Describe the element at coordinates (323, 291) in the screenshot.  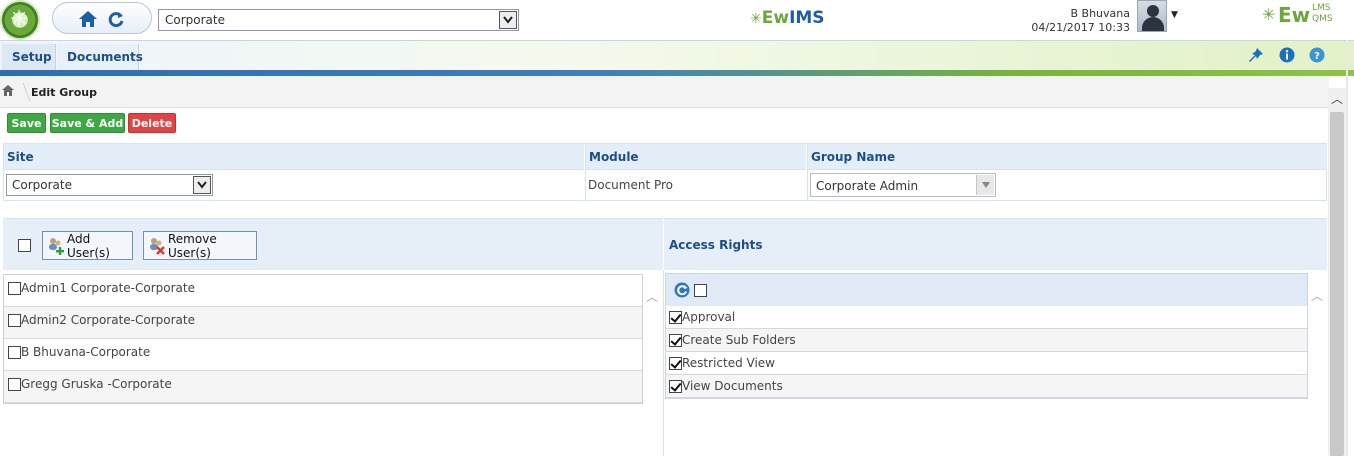
I see `list-item: Admin1 Corporate-Corporate` at that location.